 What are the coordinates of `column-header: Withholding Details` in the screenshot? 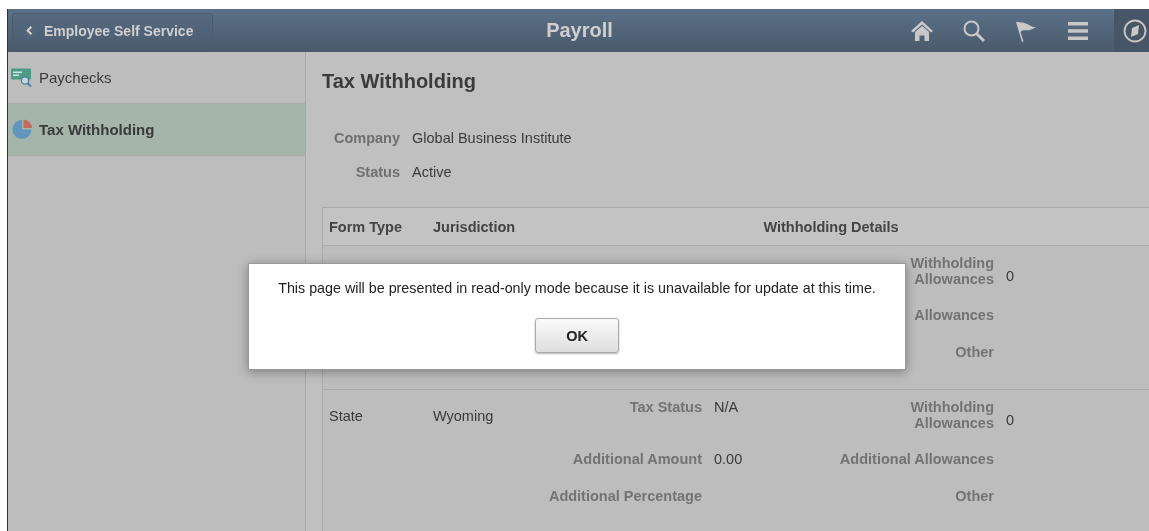 It's located at (831, 226).